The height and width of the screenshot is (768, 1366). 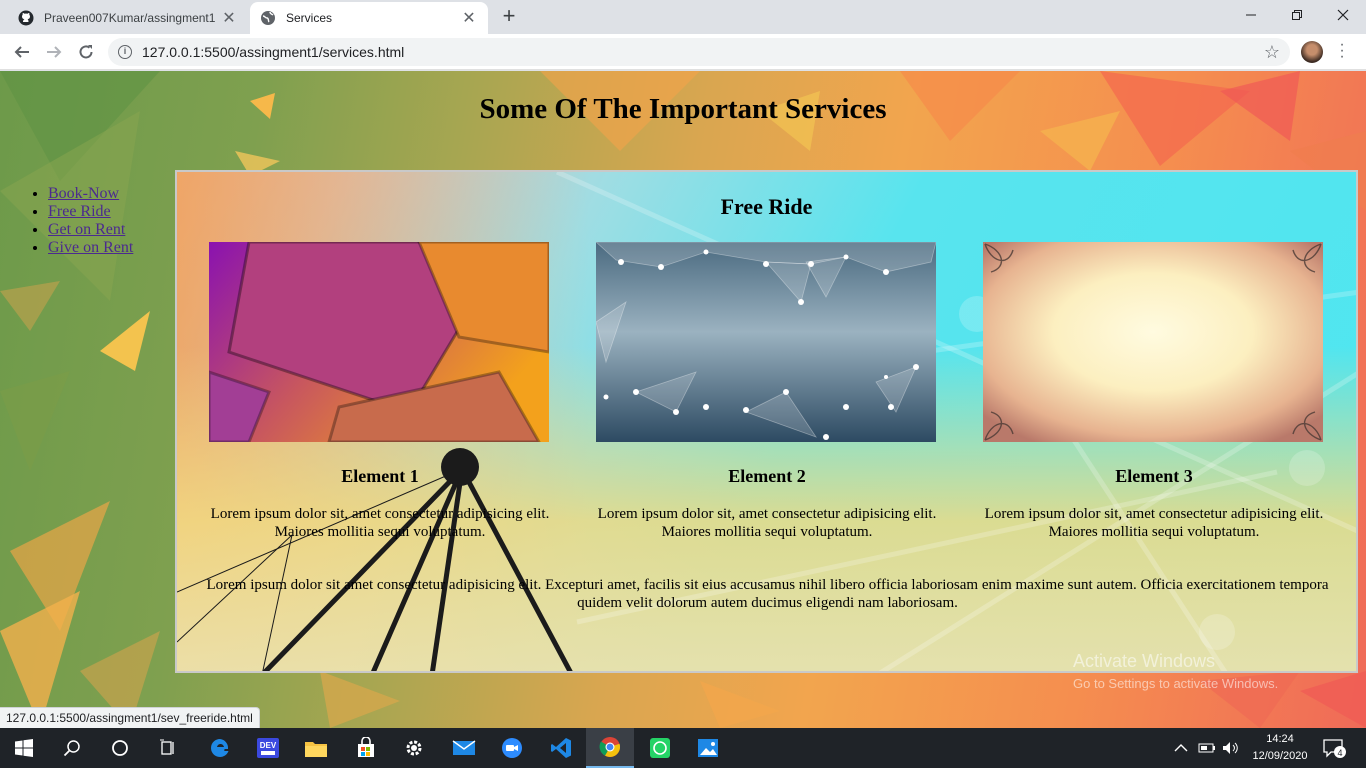 What do you see at coordinates (380, 476) in the screenshot?
I see `element-1-heading: Element 1` at bounding box center [380, 476].